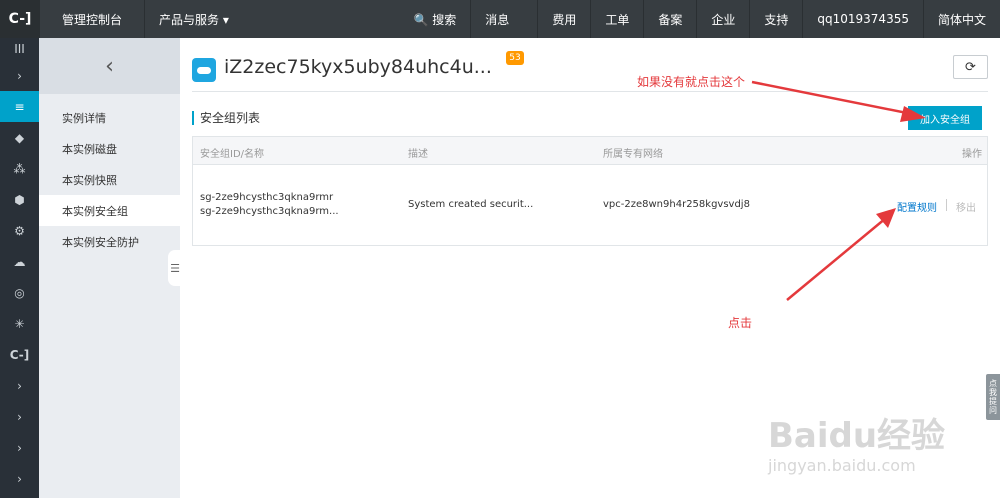  What do you see at coordinates (590, 91) in the screenshot?
I see `title-divider` at bounding box center [590, 91].